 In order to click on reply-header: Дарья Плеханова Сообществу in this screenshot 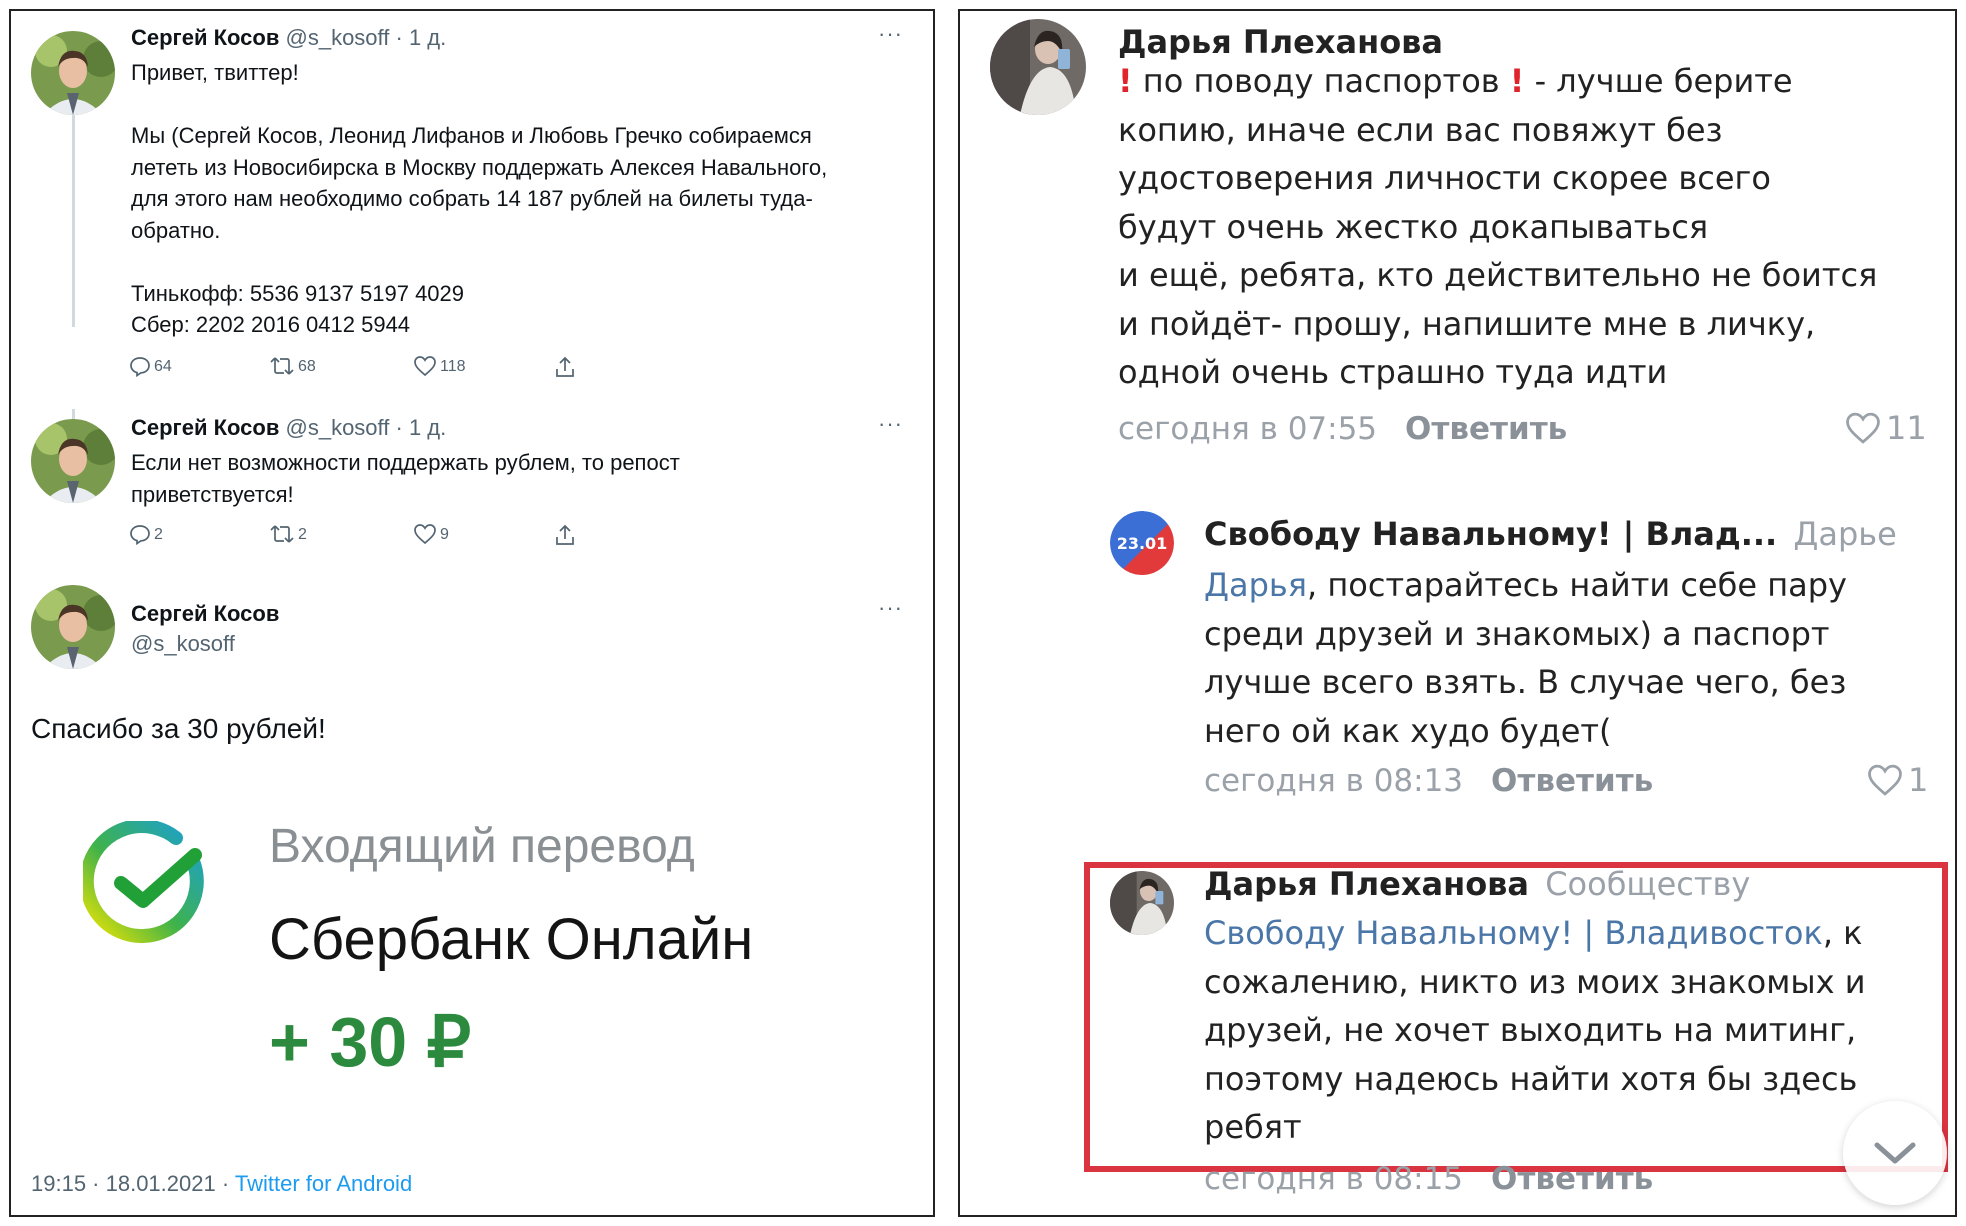, I will do `click(1477, 884)`.